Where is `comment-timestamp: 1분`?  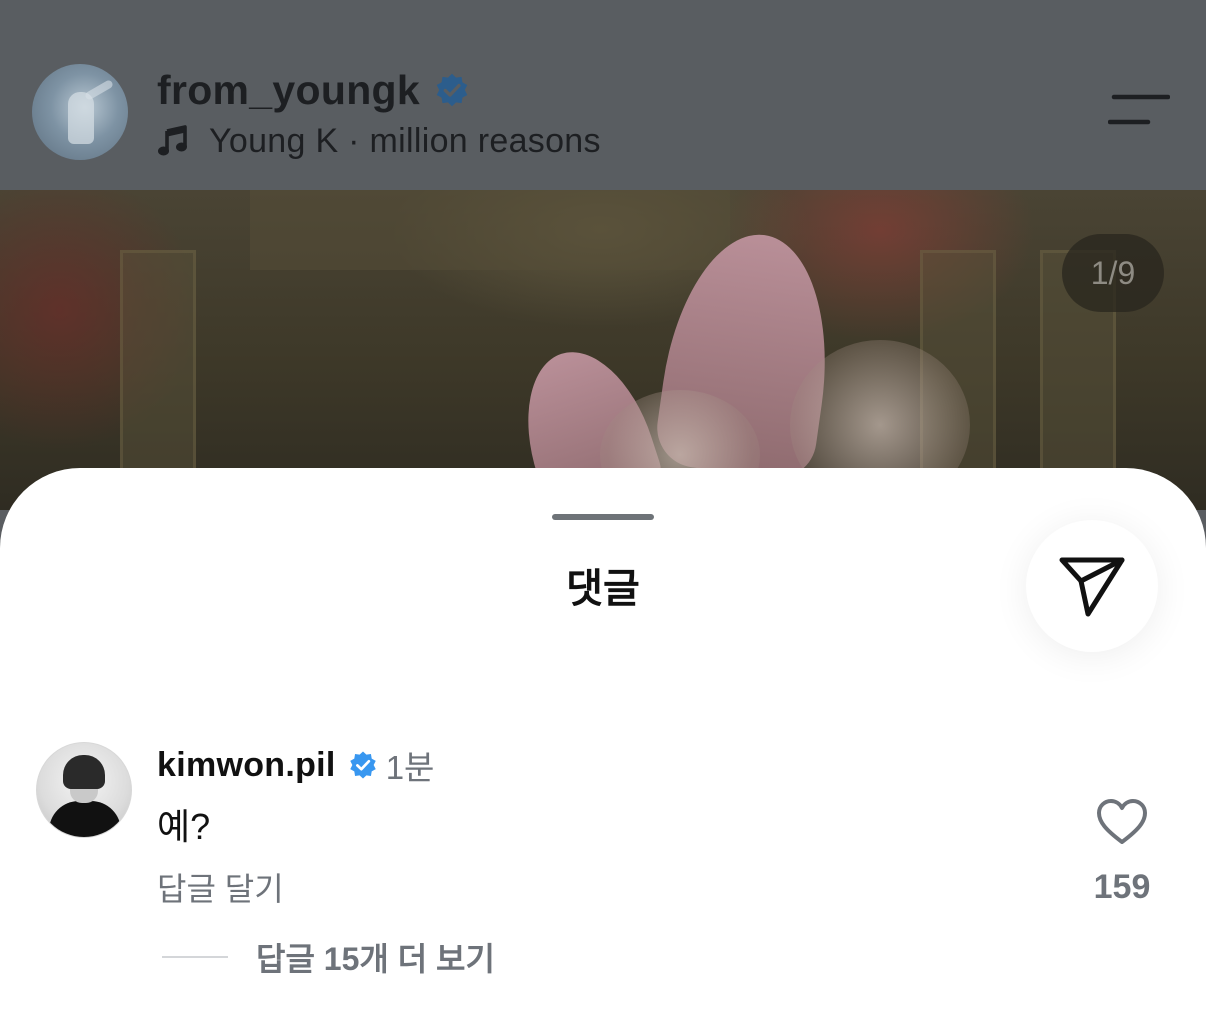 comment-timestamp: 1분 is located at coordinates (410, 767).